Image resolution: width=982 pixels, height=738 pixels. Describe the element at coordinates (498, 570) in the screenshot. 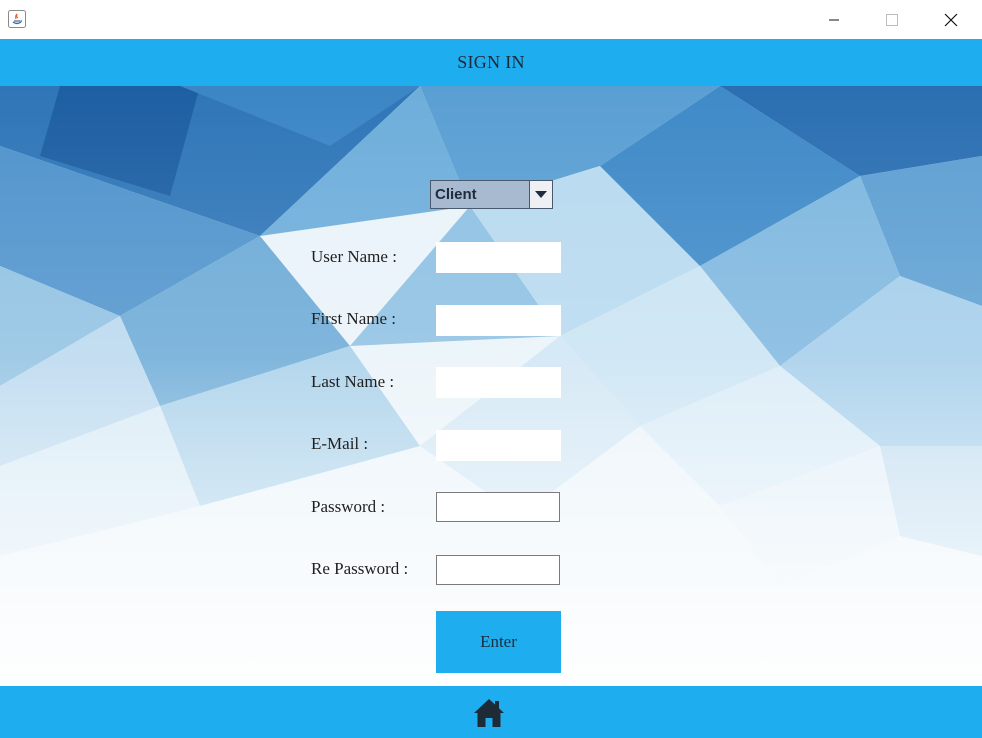

I see `repassword-input` at that location.